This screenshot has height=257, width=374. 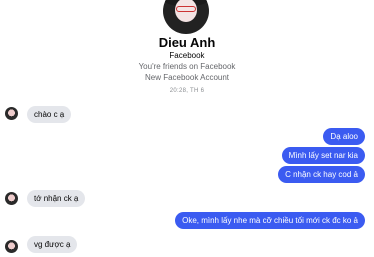 What do you see at coordinates (49, 114) in the screenshot?
I see `message-bubble-incoming: chào c ạ` at bounding box center [49, 114].